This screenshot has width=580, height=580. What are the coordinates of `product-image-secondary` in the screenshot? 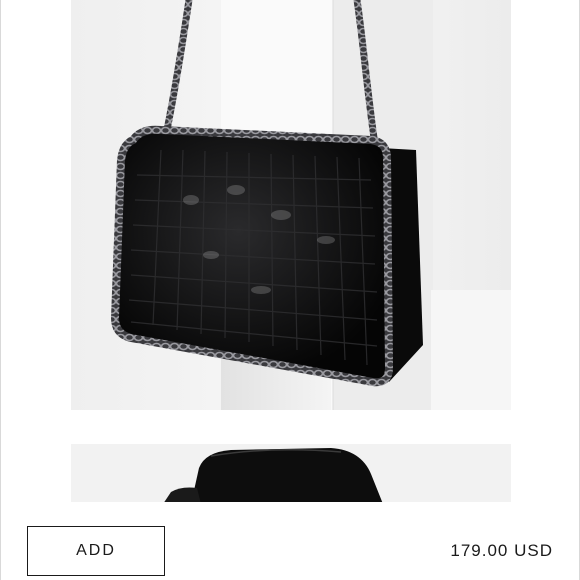 It's located at (291, 473).